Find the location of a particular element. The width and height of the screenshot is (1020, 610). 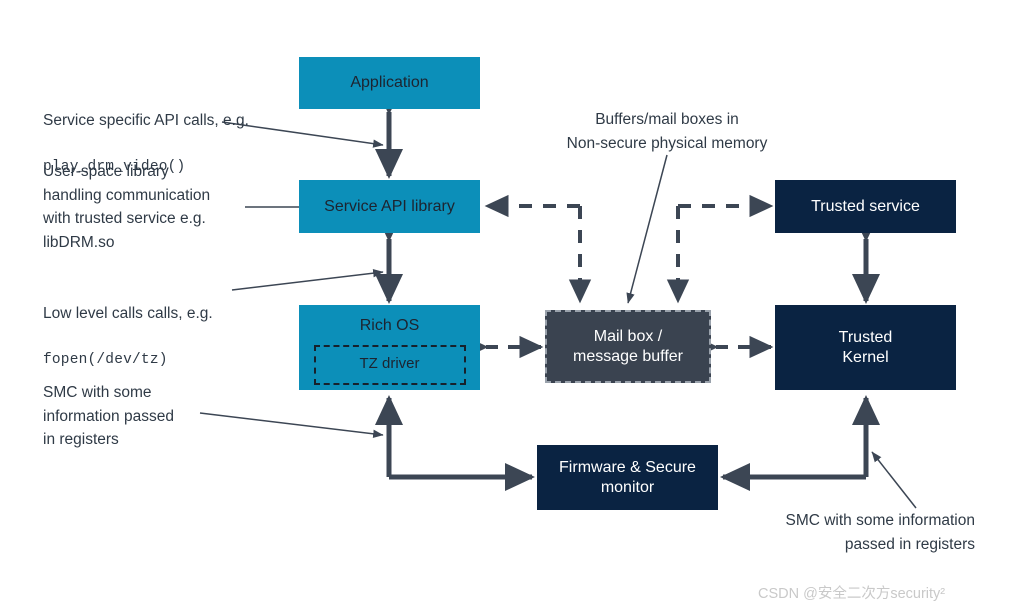

annotation-low-level-calls-line1: Low level calls calls, e.g. is located at coordinates (128, 313).